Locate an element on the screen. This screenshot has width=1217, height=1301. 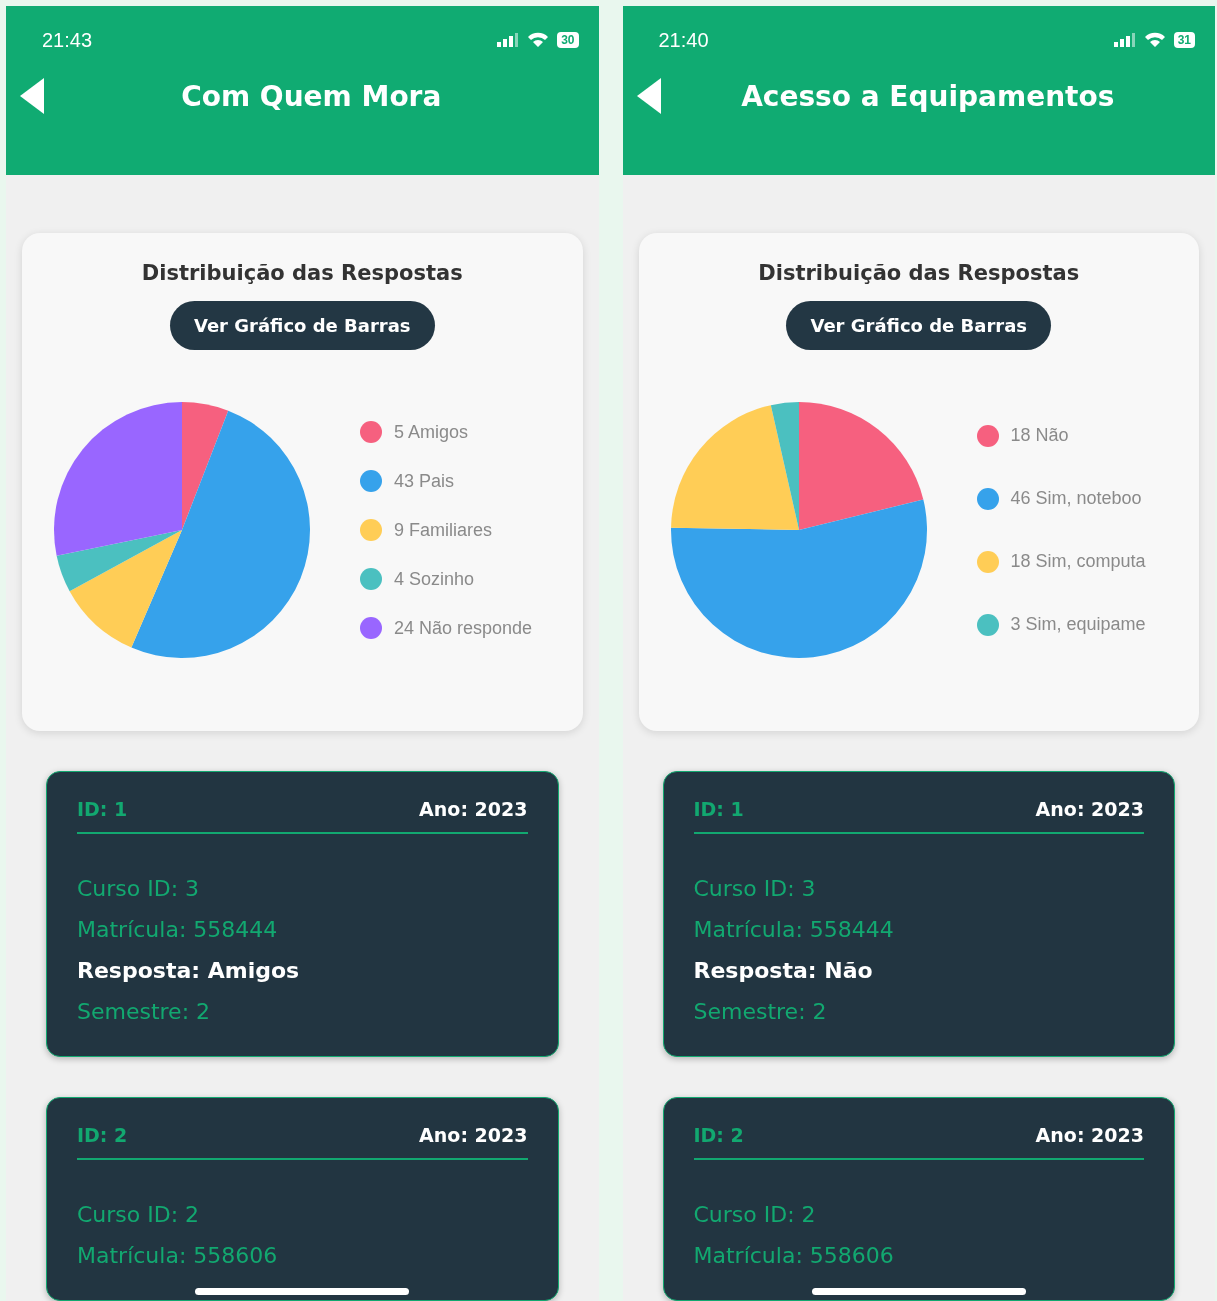
battery-level: 30 is located at coordinates (568, 40).